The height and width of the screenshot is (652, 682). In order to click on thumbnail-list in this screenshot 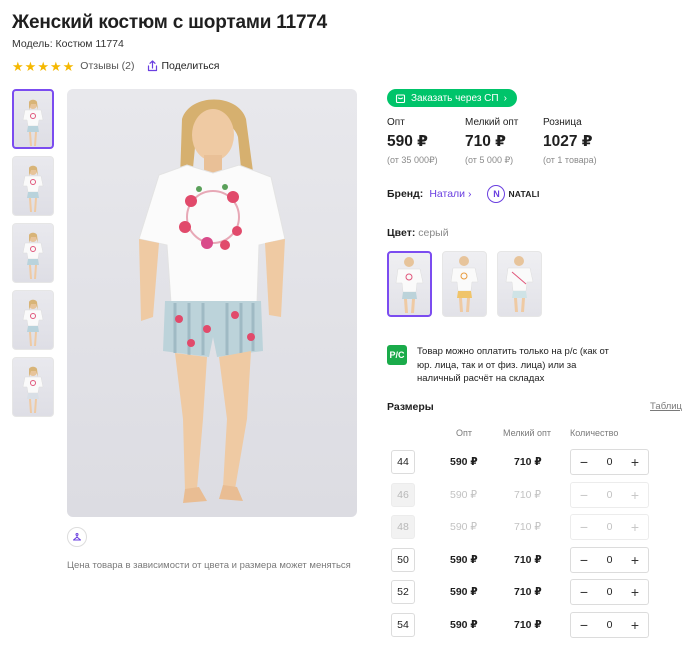, I will do `click(34, 256)`.